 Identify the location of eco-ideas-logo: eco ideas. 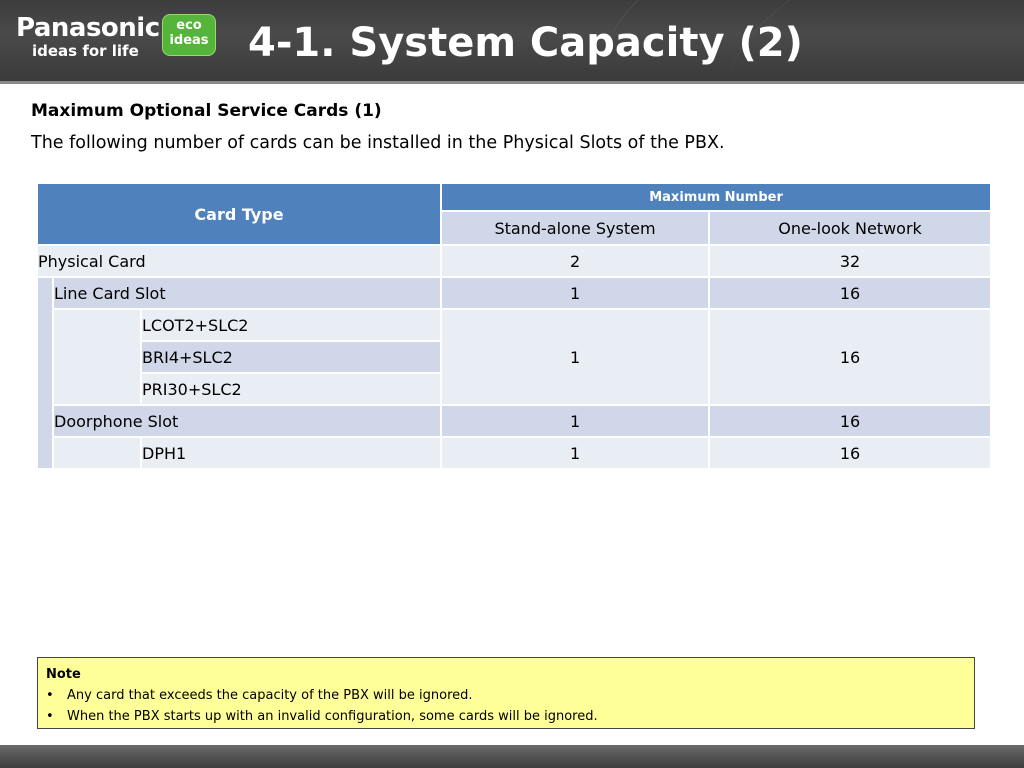
(189, 35).